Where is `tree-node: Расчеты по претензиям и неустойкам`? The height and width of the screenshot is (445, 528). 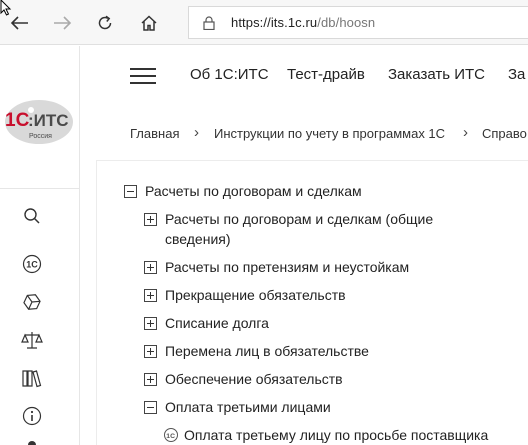 tree-node: Расчеты по претензиям и неустойкам is located at coordinates (276, 267).